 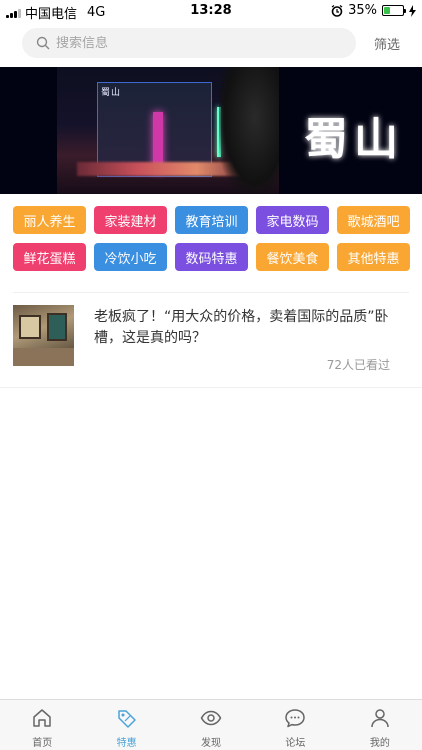 What do you see at coordinates (211, 718) in the screenshot?
I see `eye-icon` at bounding box center [211, 718].